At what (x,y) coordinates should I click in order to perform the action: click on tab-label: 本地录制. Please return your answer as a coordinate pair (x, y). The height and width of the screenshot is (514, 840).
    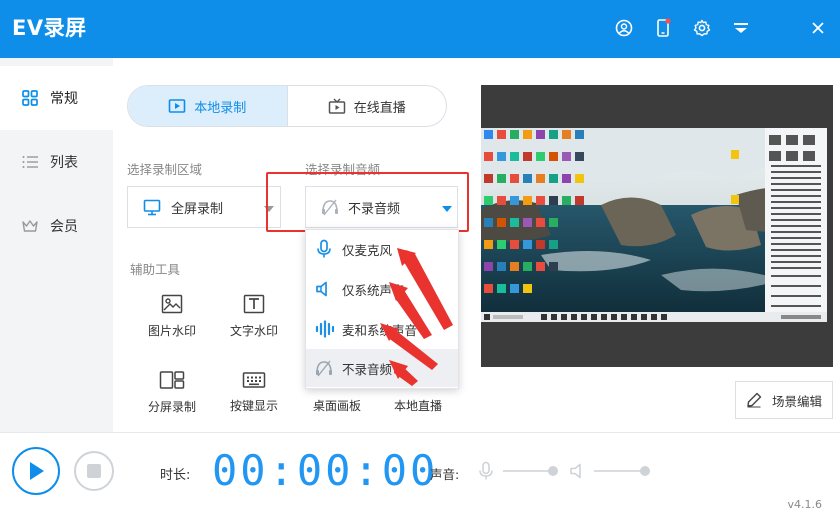
    Looking at the image, I should click on (220, 108).